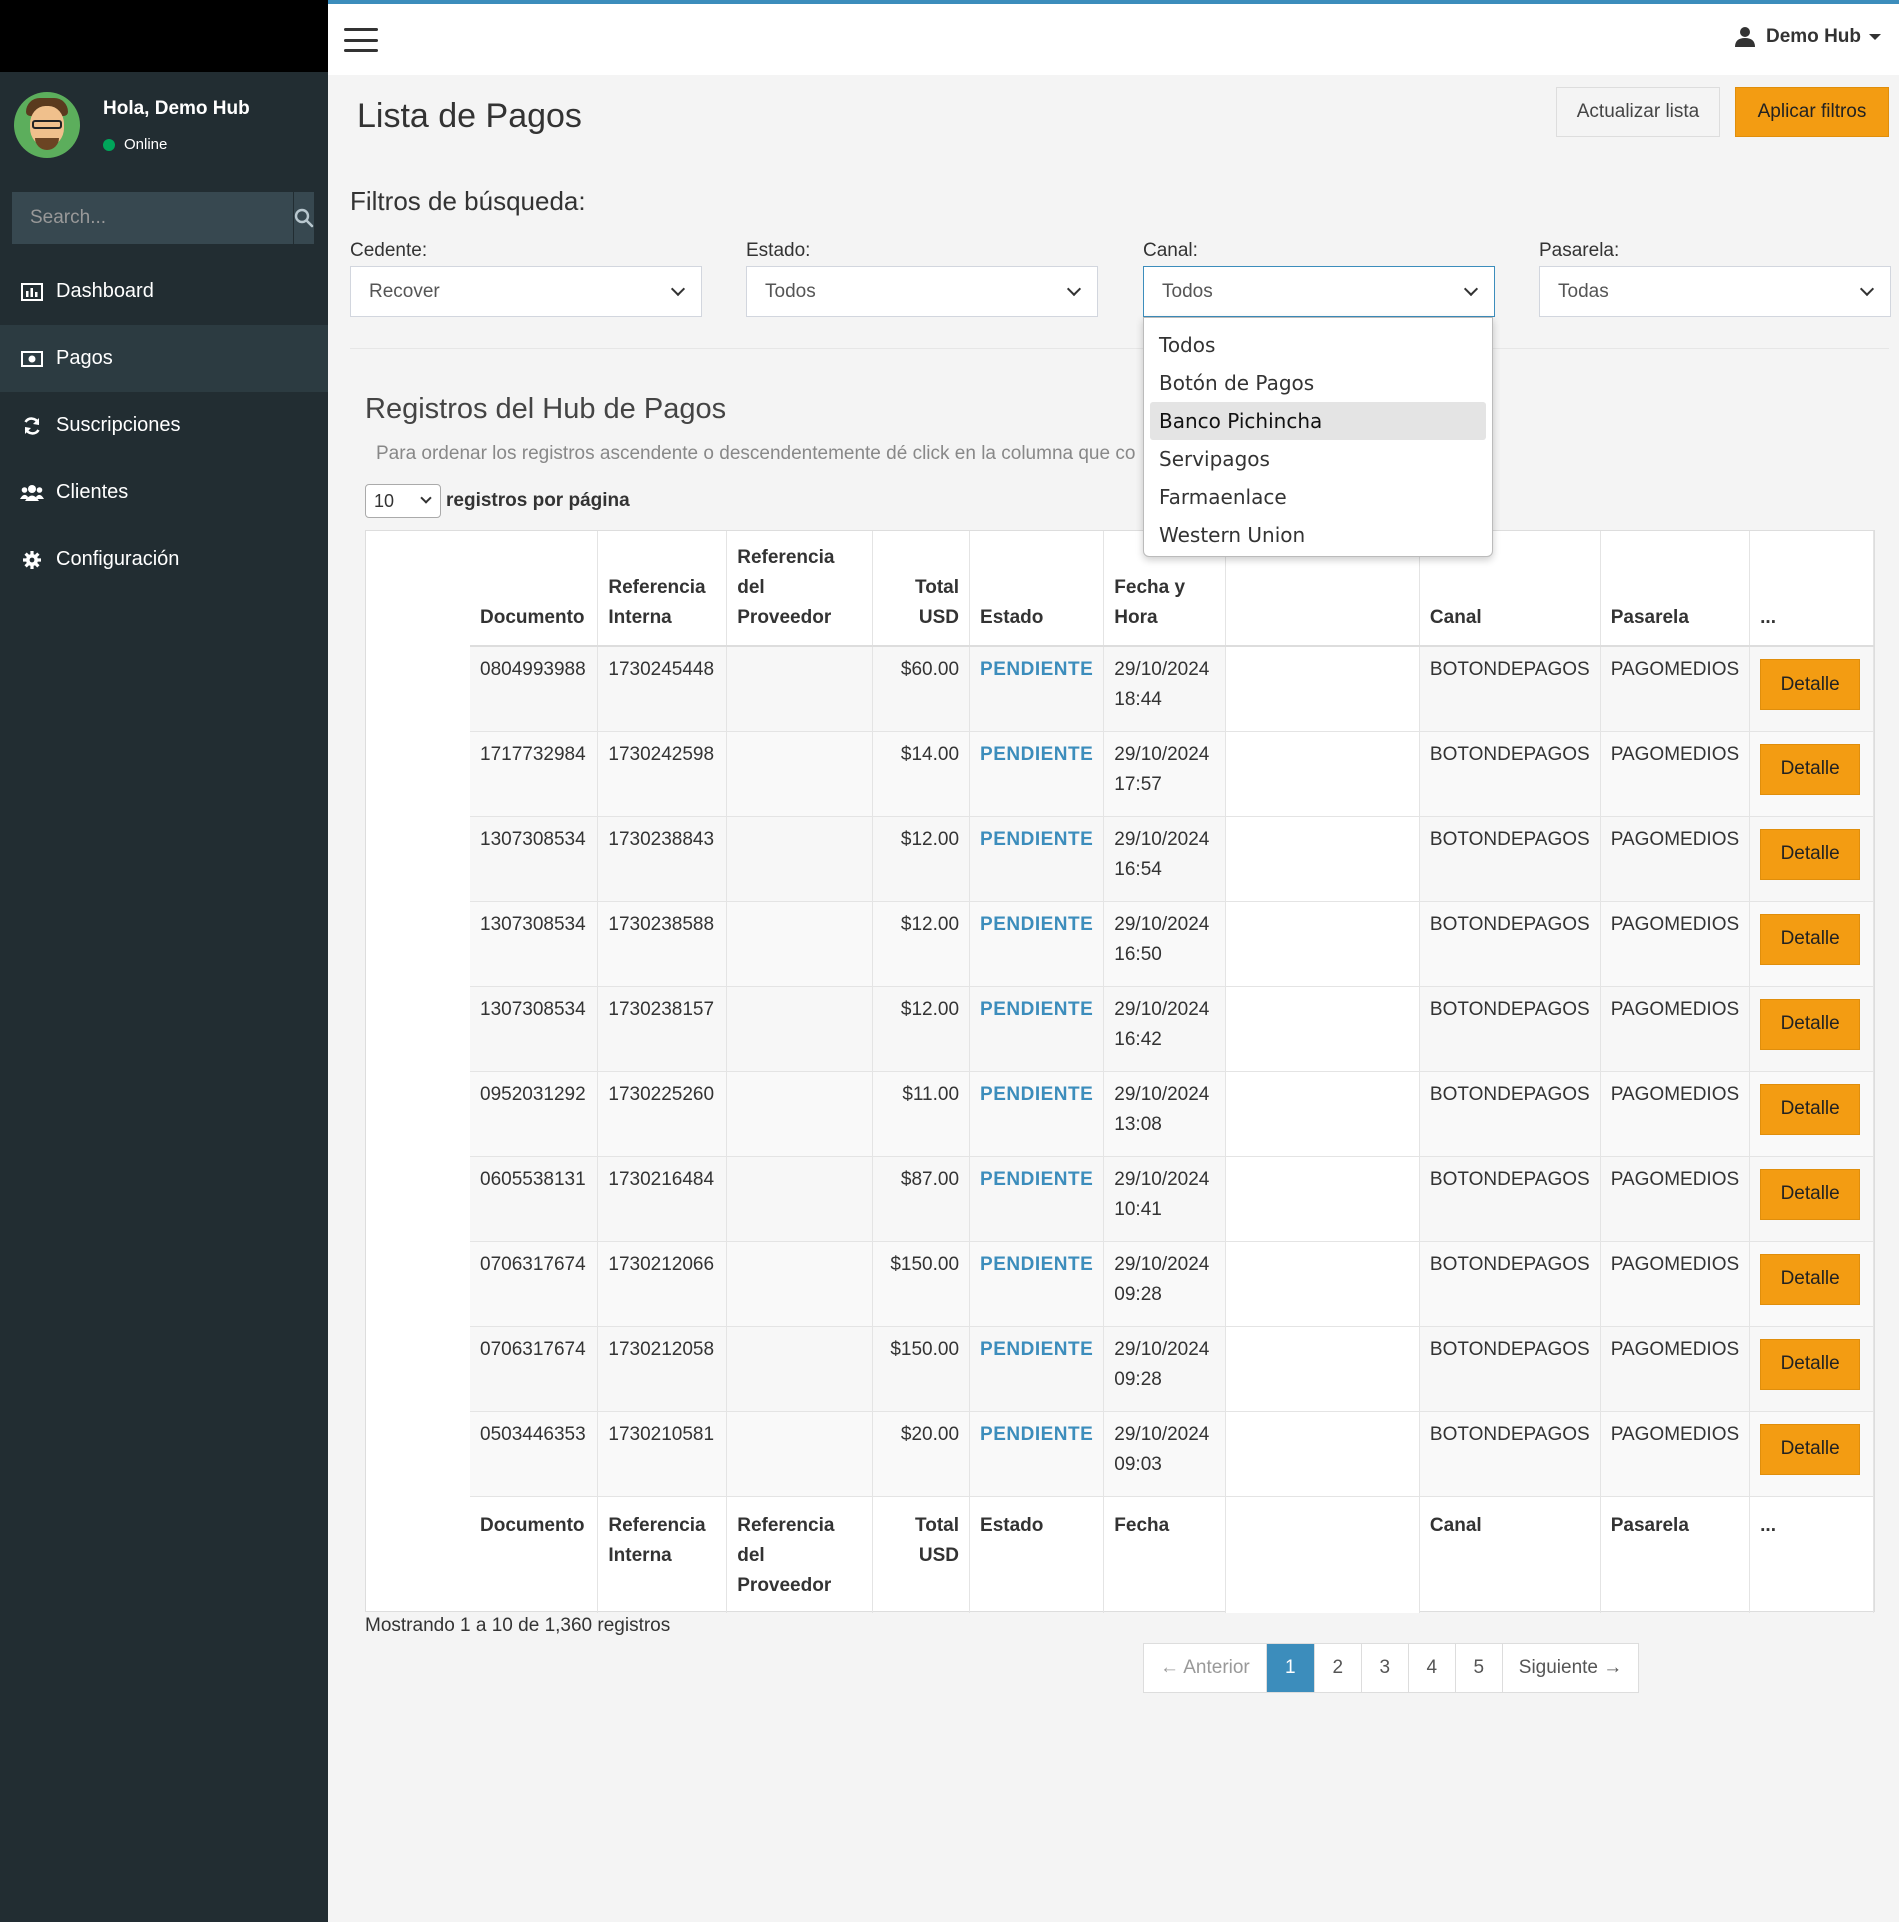 This screenshot has width=1899, height=1922. What do you see at coordinates (1319, 291) in the screenshot?
I see `canal-select: Todos` at bounding box center [1319, 291].